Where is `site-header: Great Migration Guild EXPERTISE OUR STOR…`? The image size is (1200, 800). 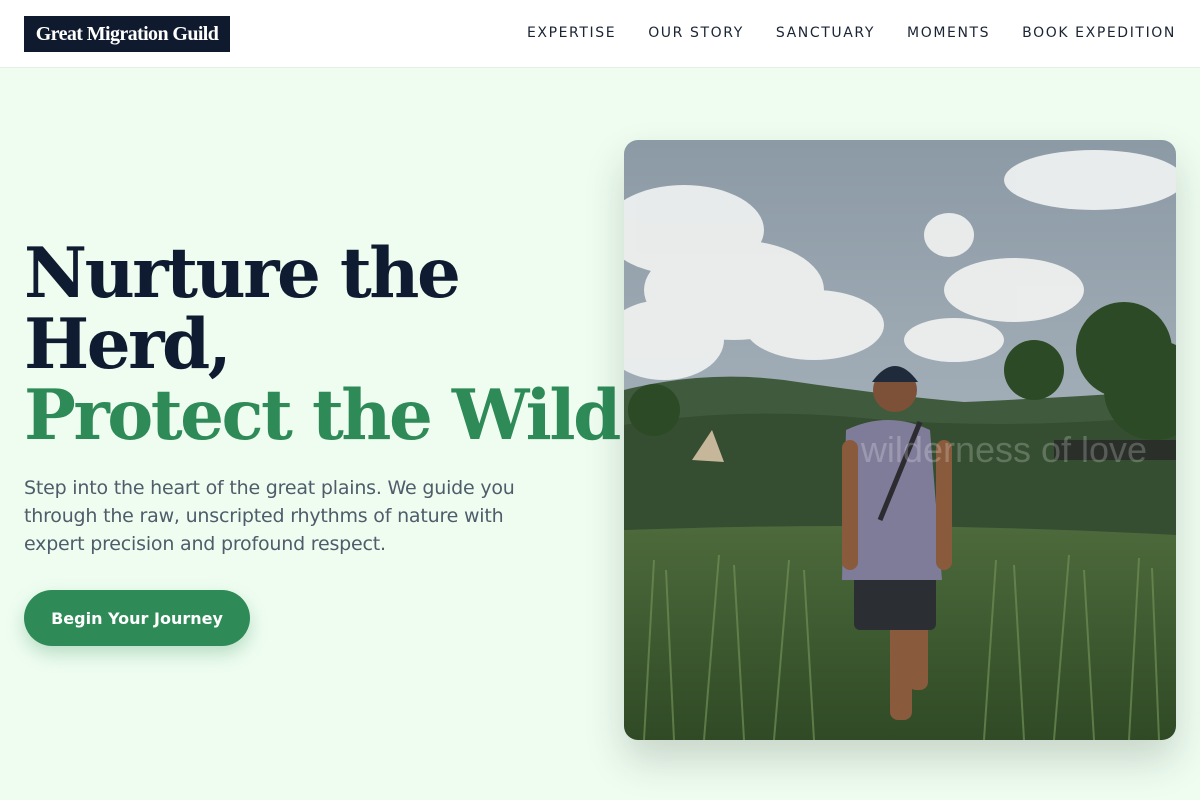
site-header: Great Migration Guild EXPERTISE OUR STOR… is located at coordinates (600, 34).